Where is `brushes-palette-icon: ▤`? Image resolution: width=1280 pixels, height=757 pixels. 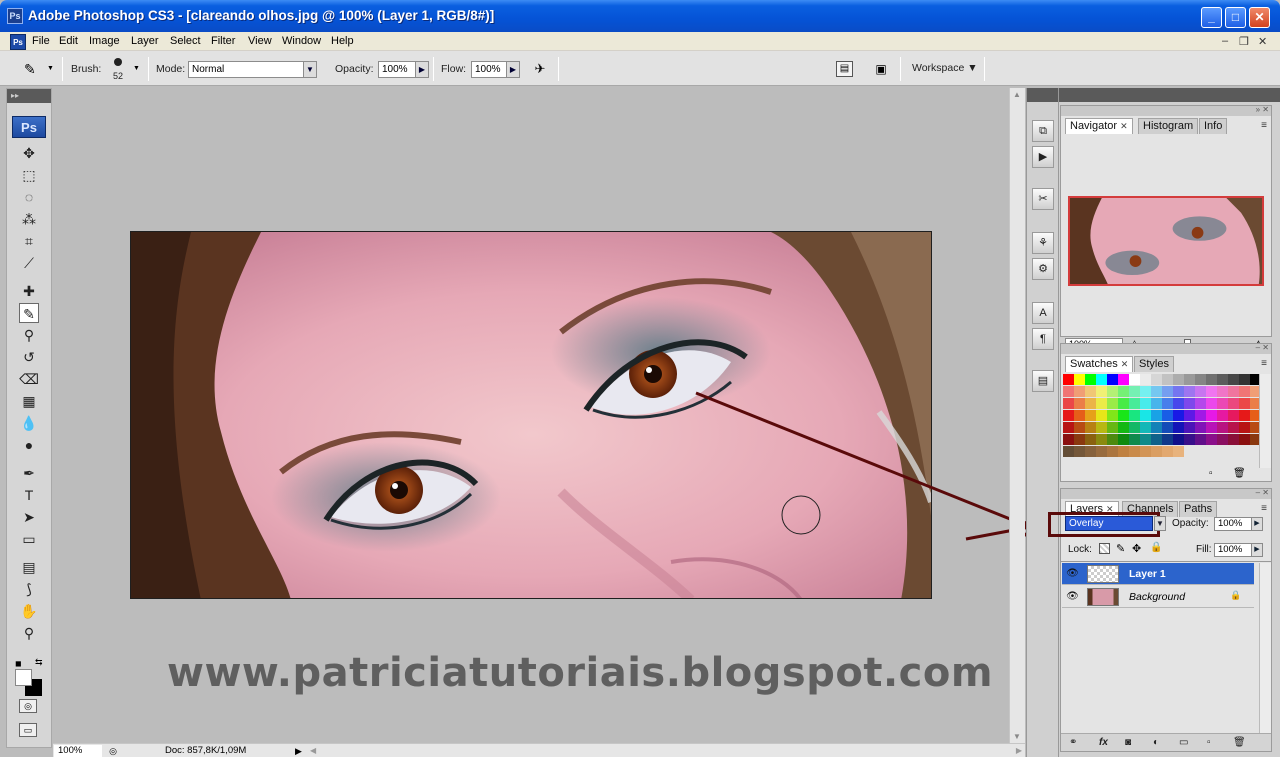
brushes-palette-icon: ▤ is located at coordinates (844, 69).